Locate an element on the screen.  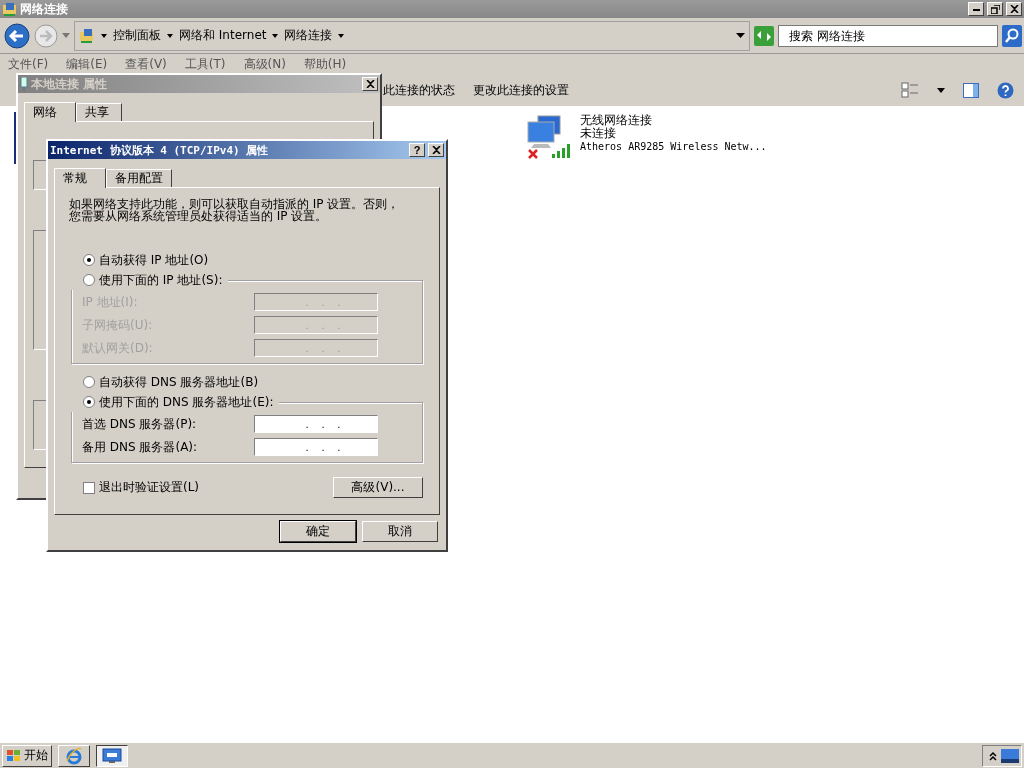
minimize-button is located at coordinates (976, 9).